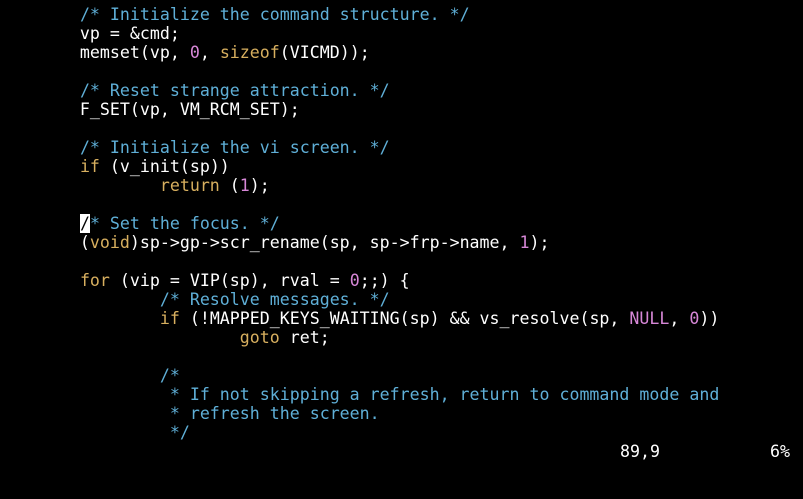  What do you see at coordinates (169, 375) in the screenshot?
I see `code-comment: /*` at bounding box center [169, 375].